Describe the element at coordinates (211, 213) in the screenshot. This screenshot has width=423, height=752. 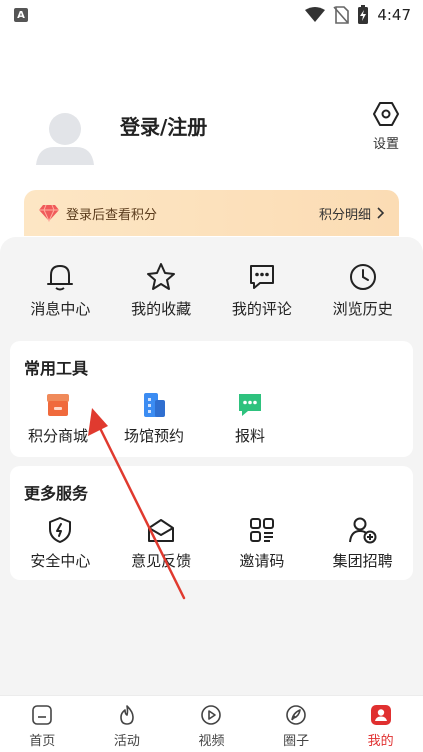
I see `points-banner: 登录后查看积分 积分明细` at that location.